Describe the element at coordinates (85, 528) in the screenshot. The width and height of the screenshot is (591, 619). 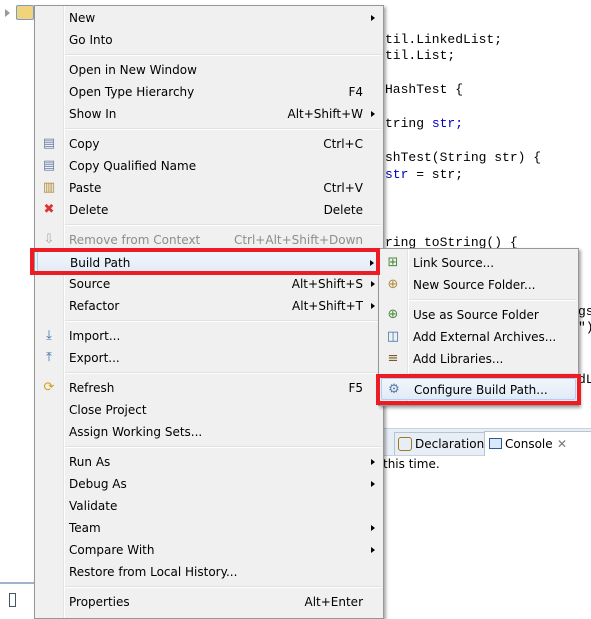
I see `menu-item-label: Team` at that location.